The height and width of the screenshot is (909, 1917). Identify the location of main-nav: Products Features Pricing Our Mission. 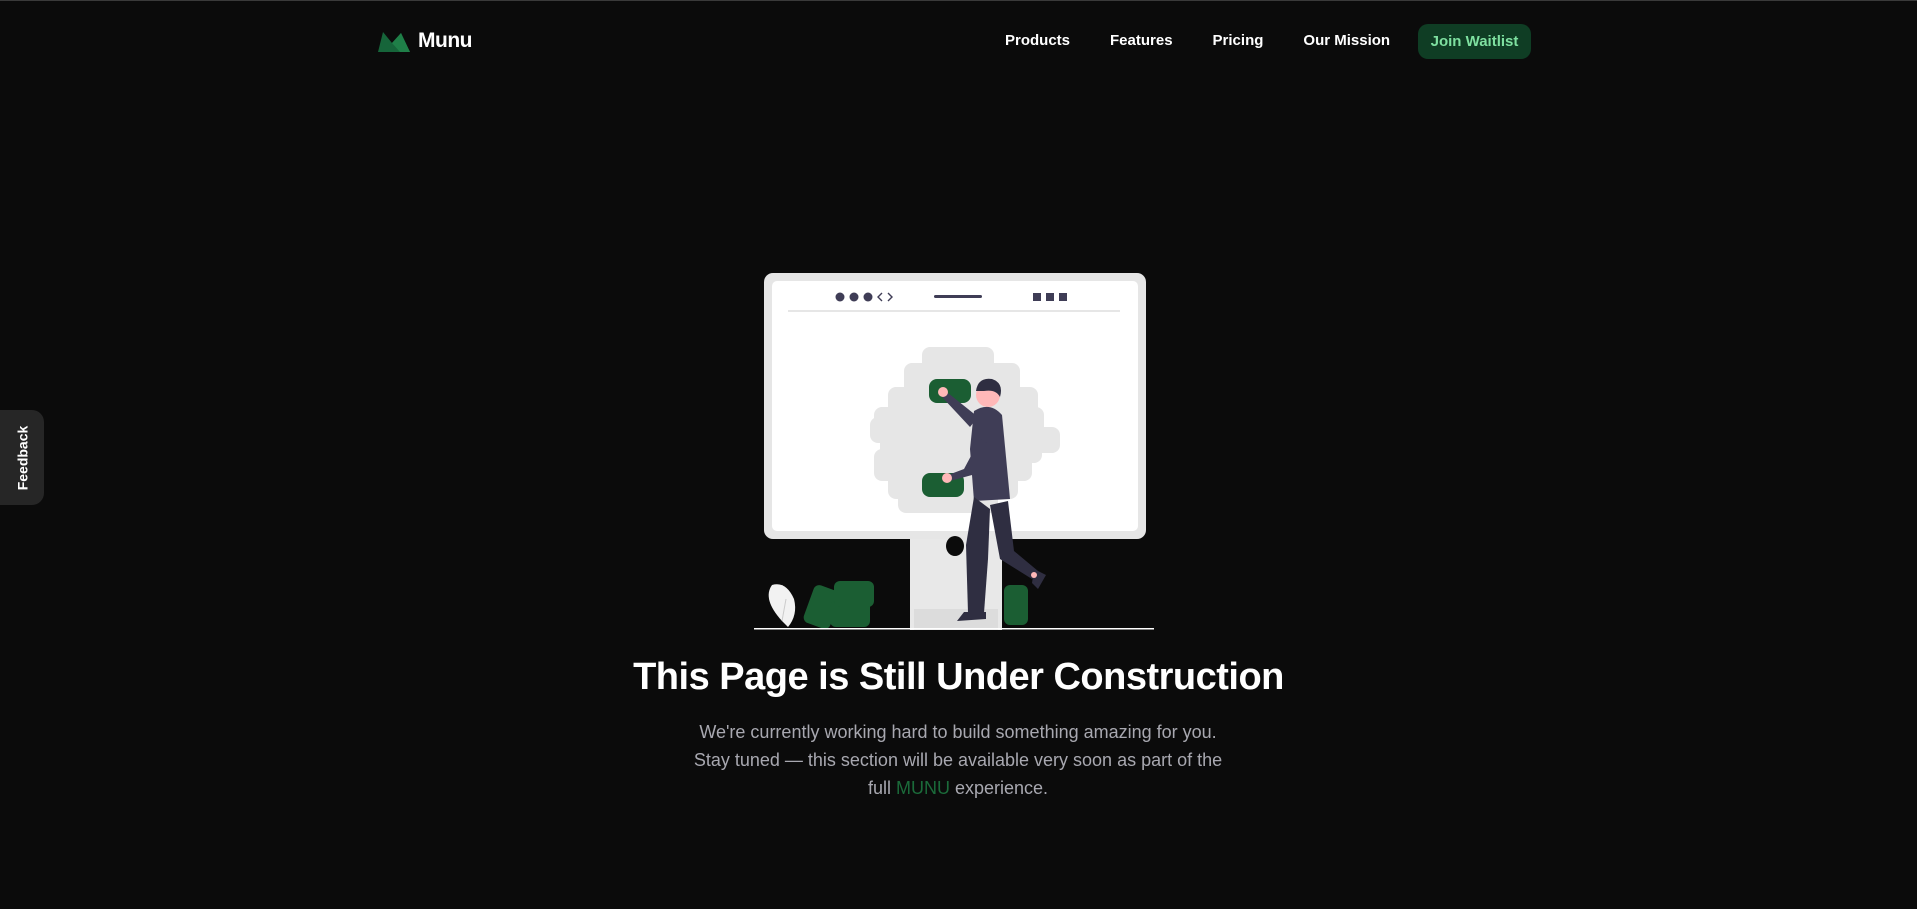
(1197, 41).